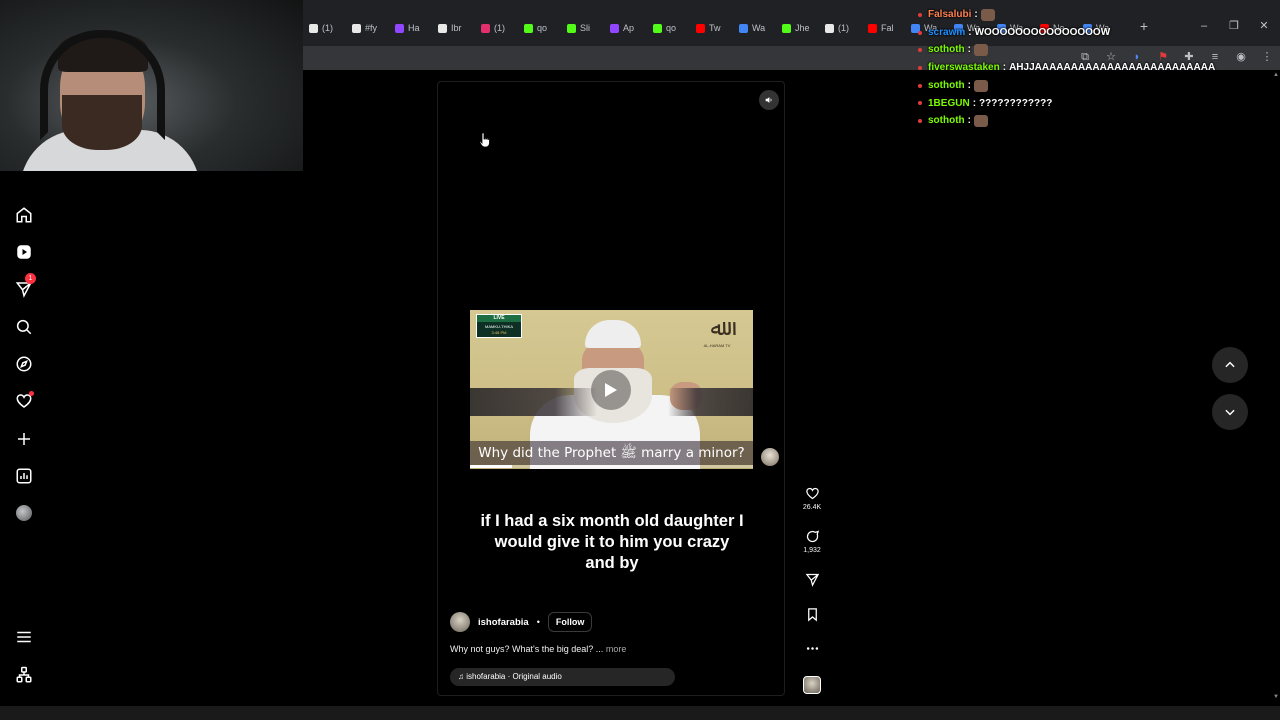  I want to click on share-button, so click(812, 579).